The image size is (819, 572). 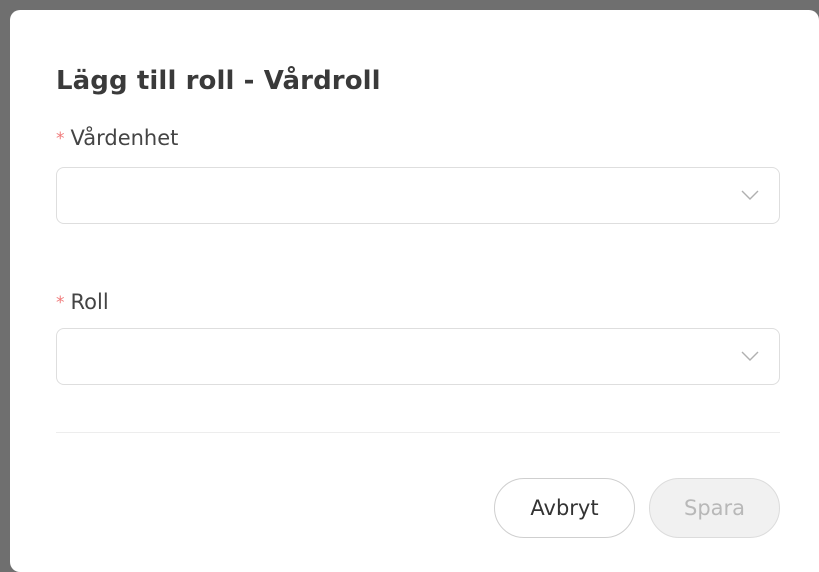 I want to click on role-select, so click(x=418, y=356).